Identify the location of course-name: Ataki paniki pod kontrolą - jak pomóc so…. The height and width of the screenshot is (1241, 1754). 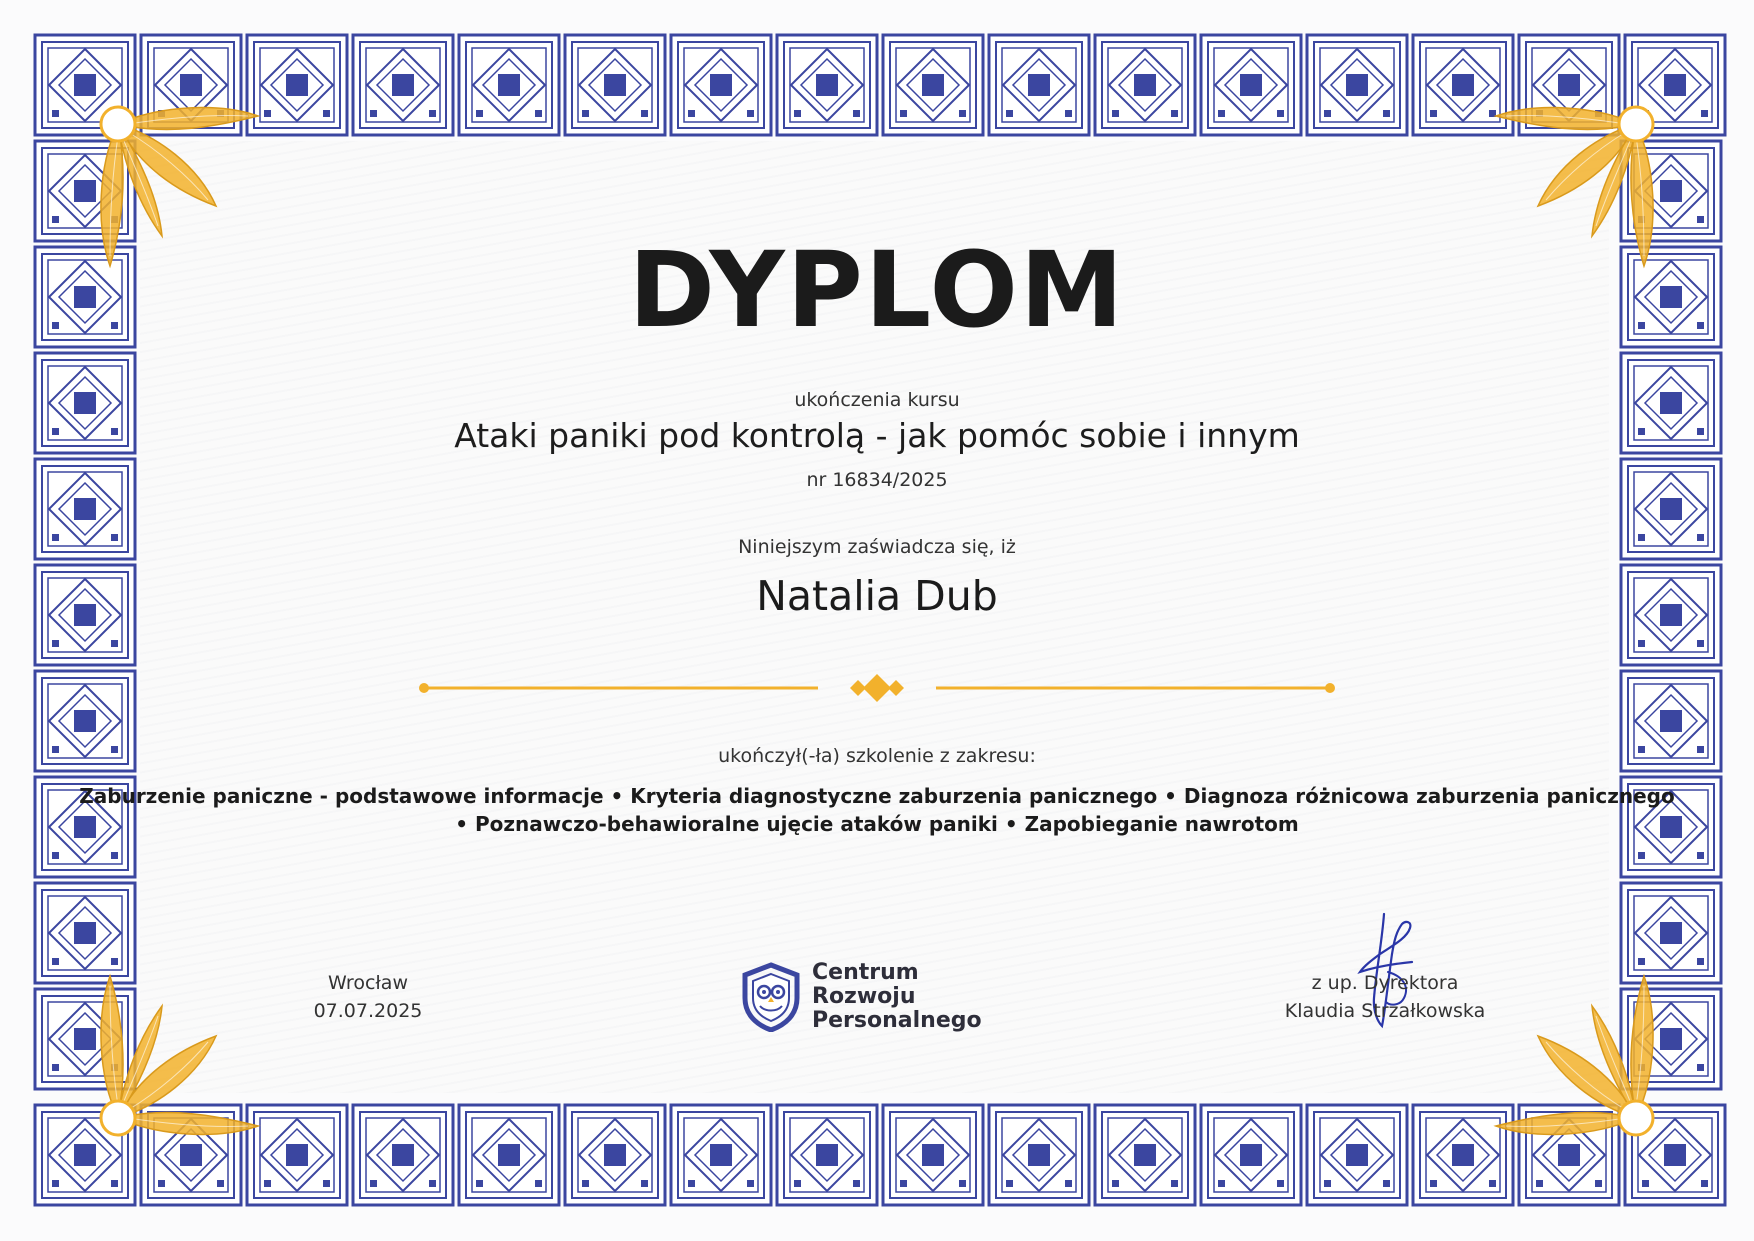
(877, 435).